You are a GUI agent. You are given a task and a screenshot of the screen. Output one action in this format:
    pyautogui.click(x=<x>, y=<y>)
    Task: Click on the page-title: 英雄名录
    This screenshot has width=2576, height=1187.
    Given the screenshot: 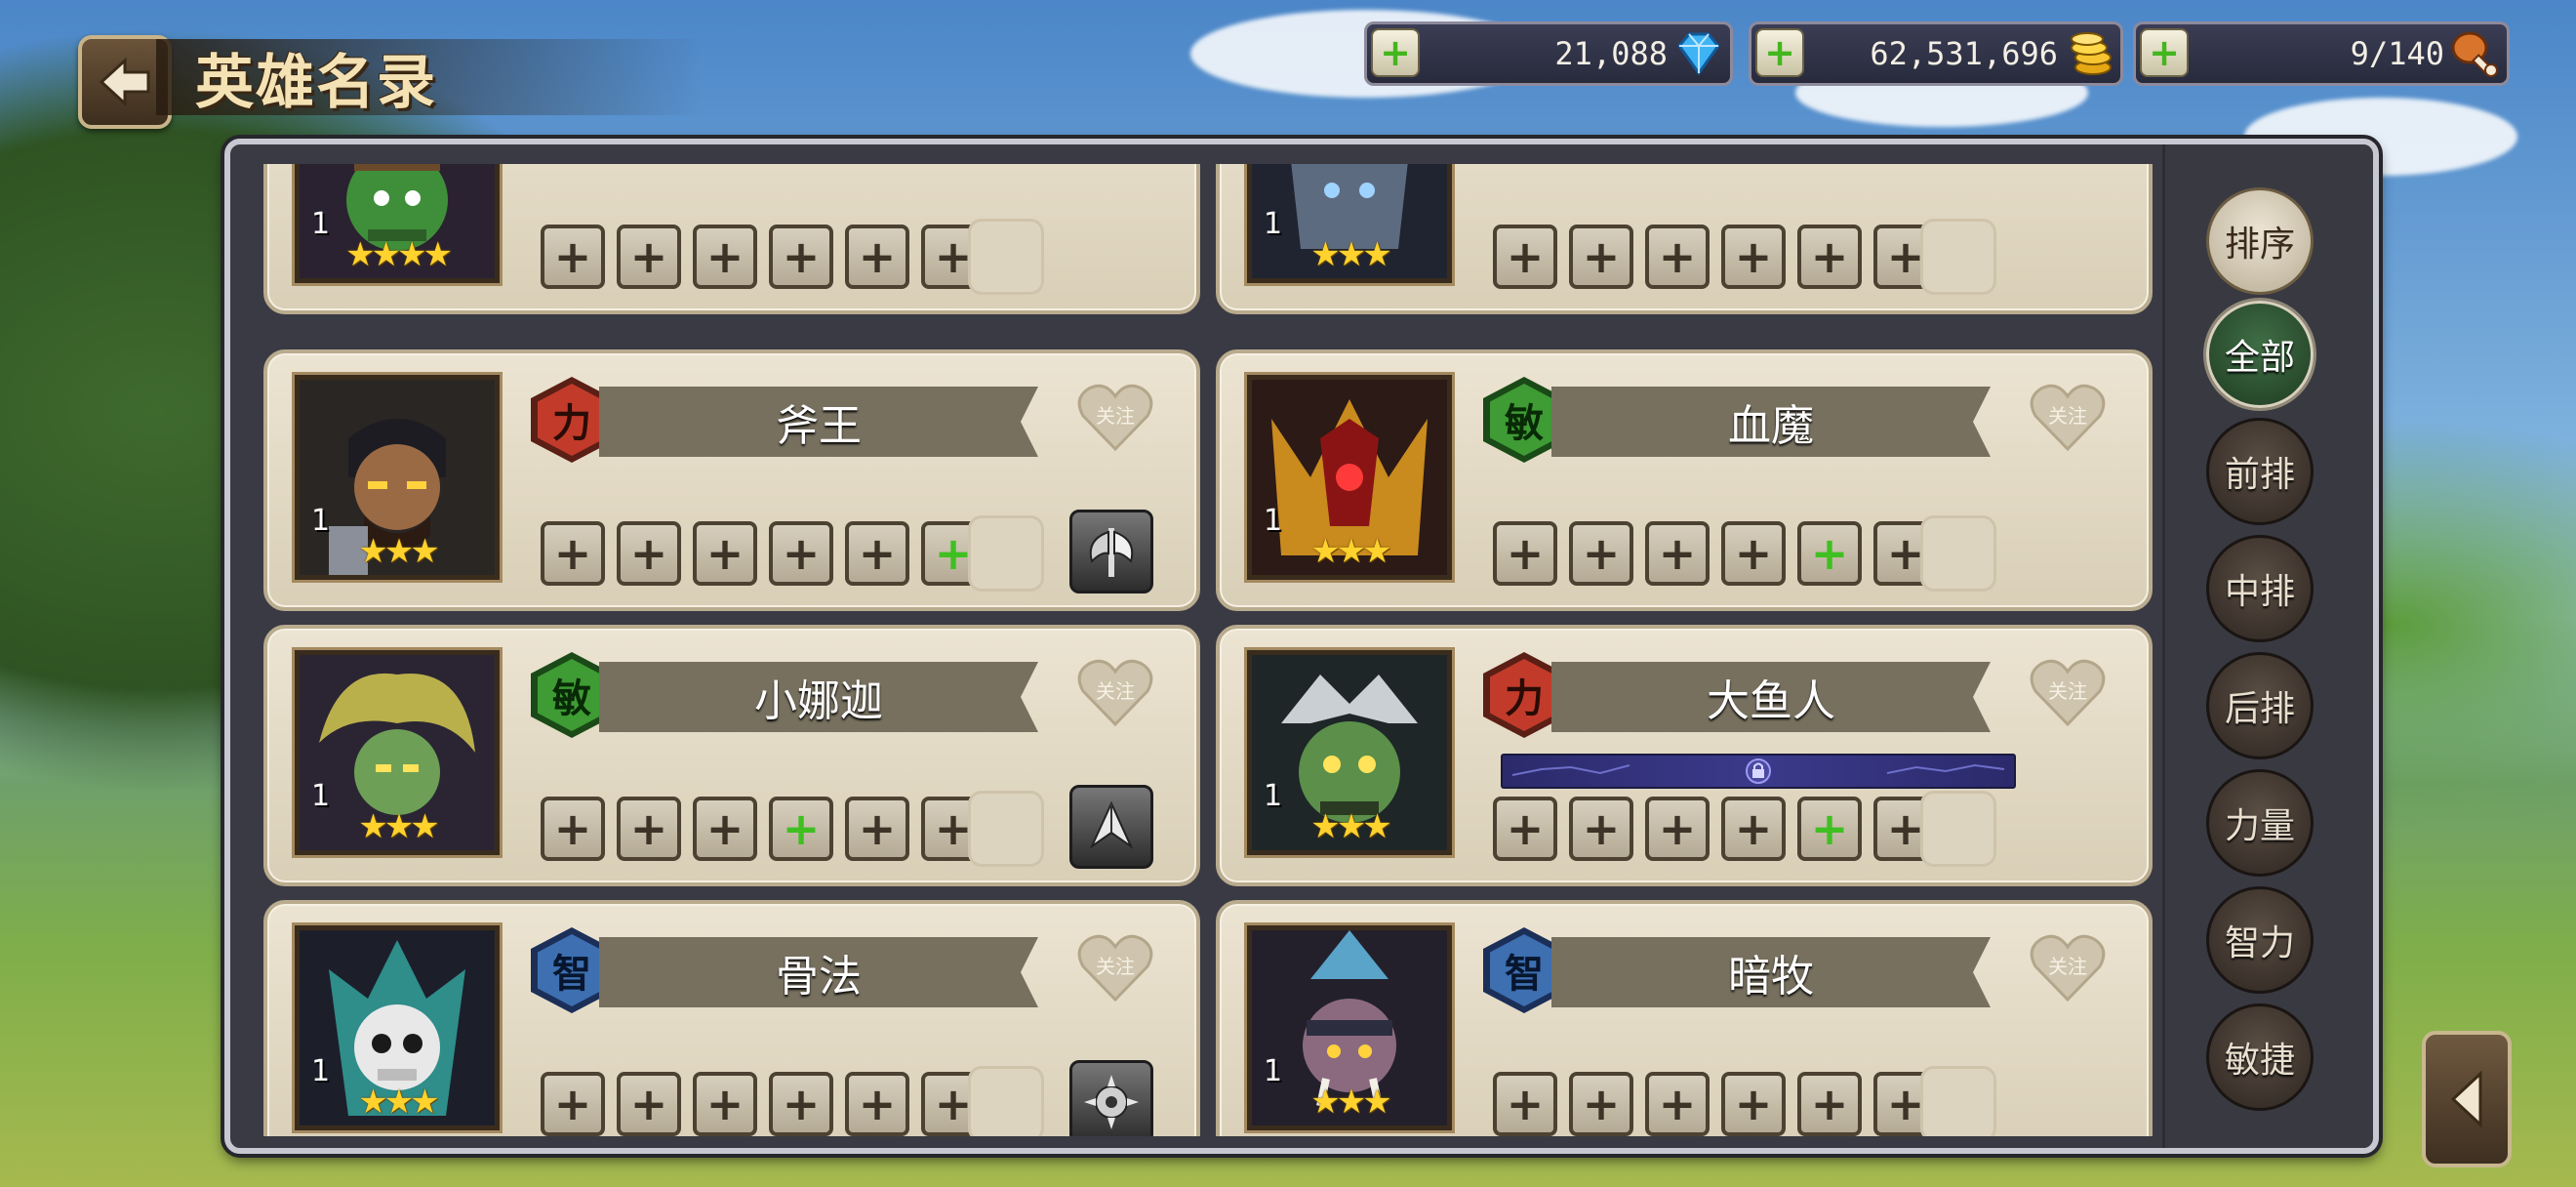 What is the action you would take?
    pyautogui.click(x=316, y=83)
    